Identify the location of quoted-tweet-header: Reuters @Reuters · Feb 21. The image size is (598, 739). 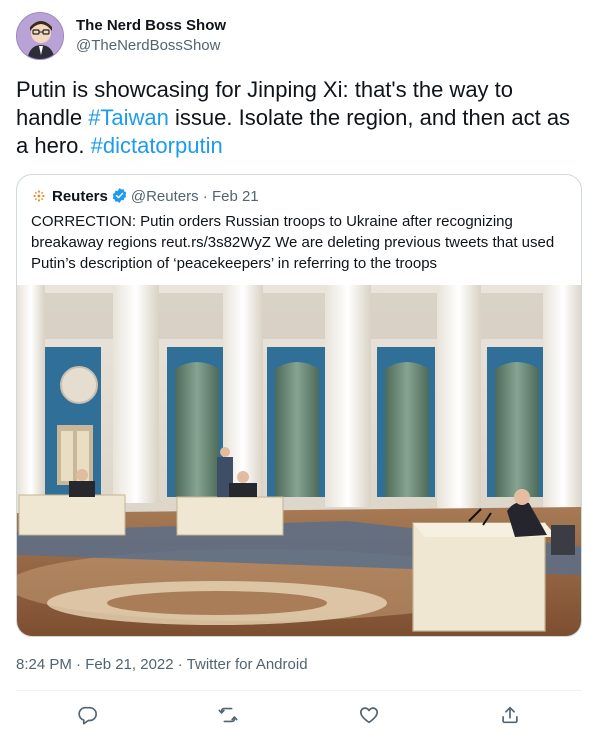
(145, 197).